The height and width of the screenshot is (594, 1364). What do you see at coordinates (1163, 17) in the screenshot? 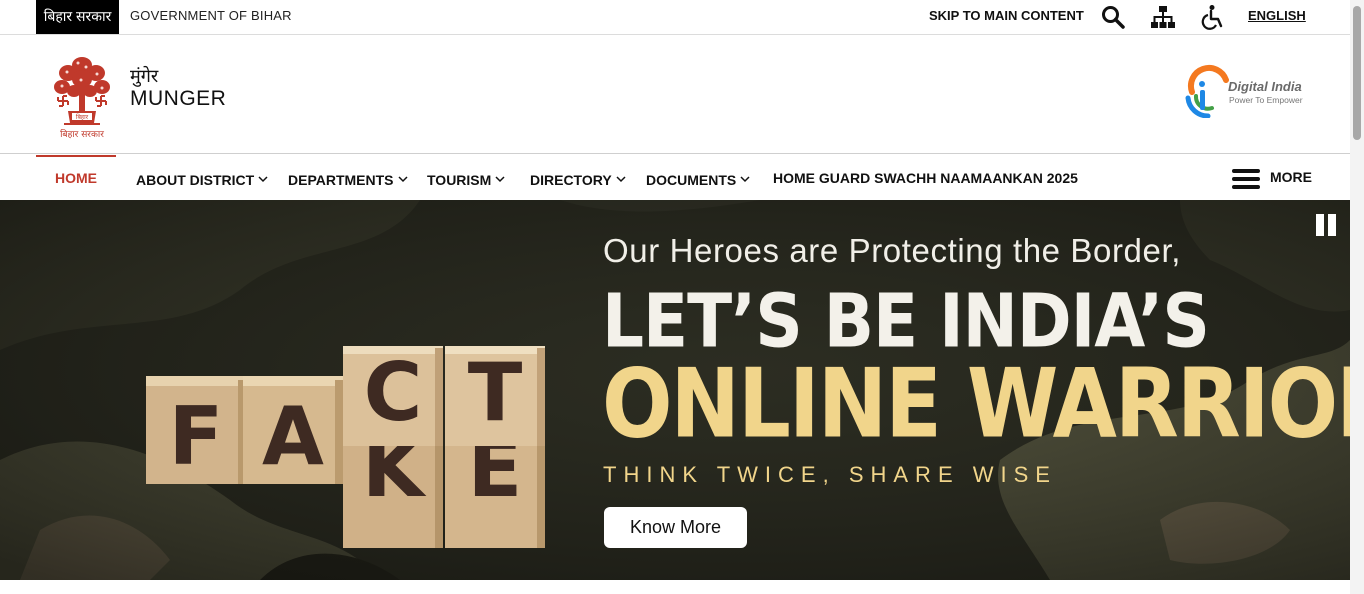
I see `sitemap-icon` at bounding box center [1163, 17].